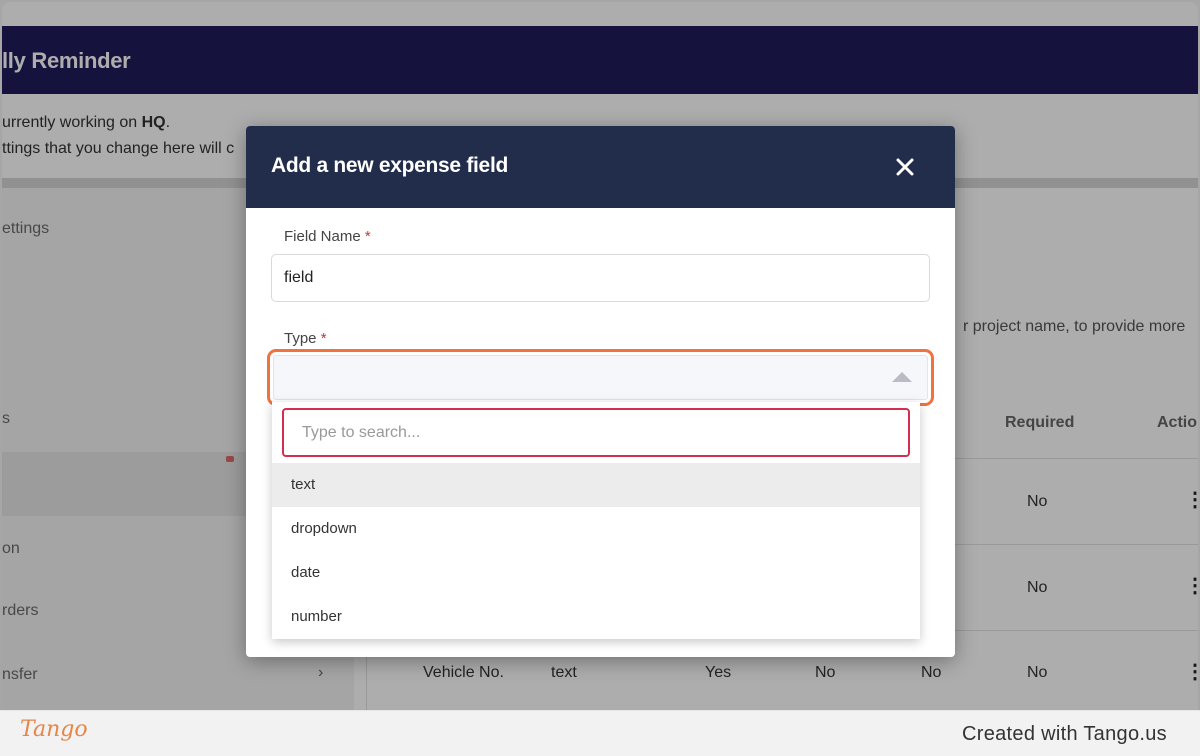  Describe the element at coordinates (596, 529) in the screenshot. I see `option-dropdown: dropdown` at that location.